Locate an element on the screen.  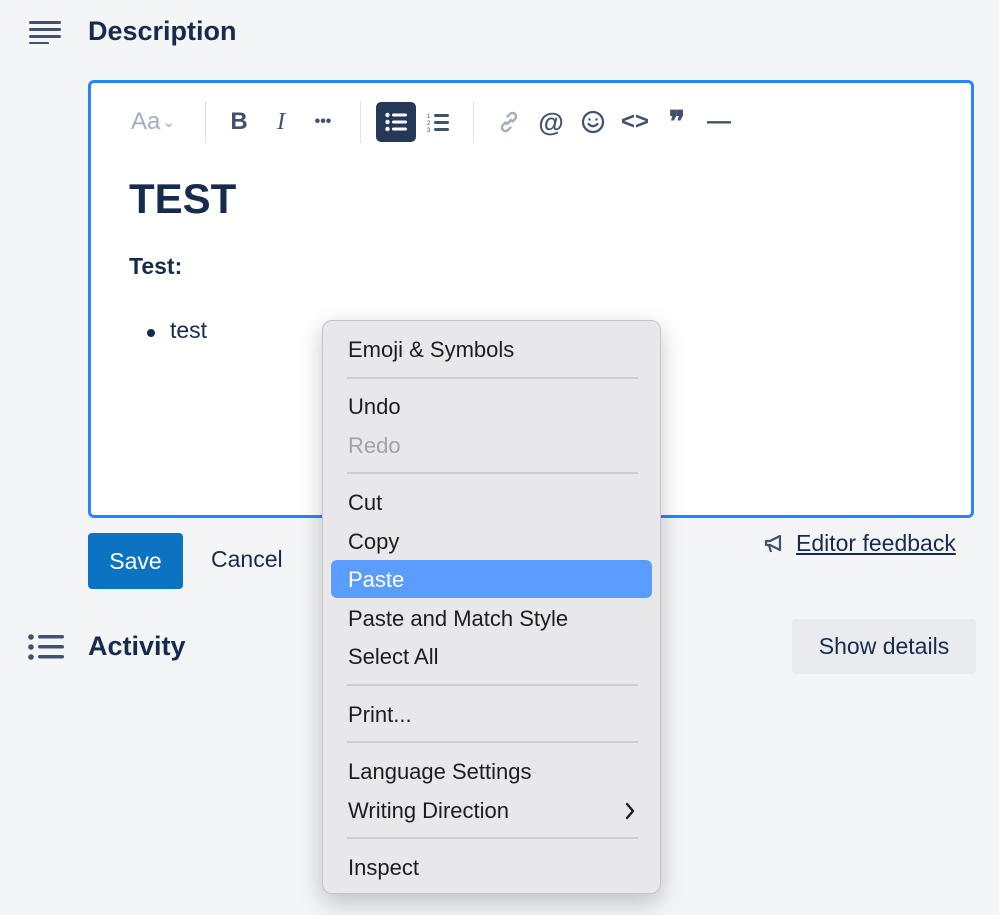
content-bold-line: Test: is located at coordinates (155, 266).